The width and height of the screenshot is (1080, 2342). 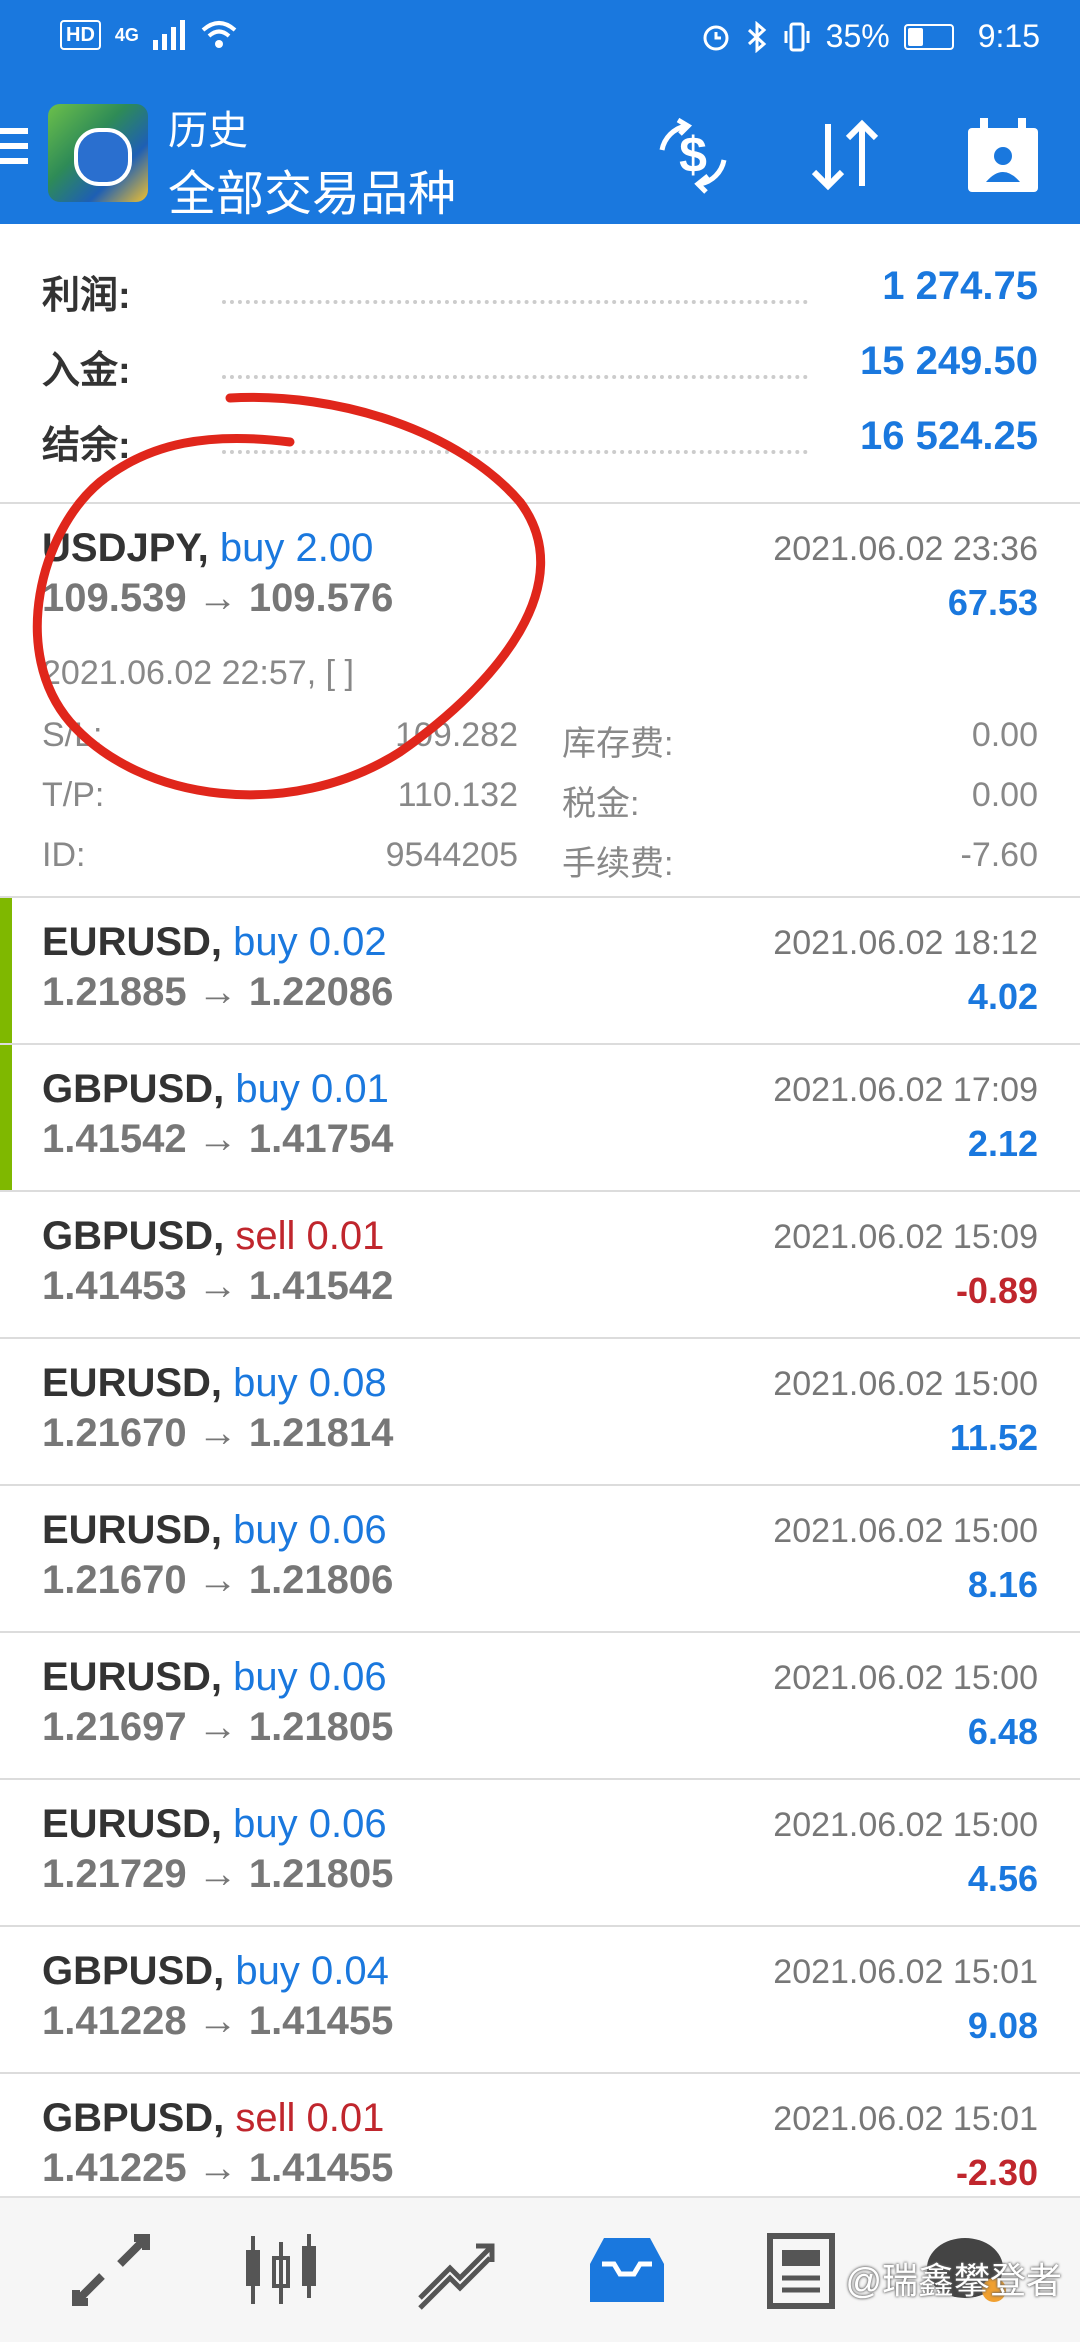 I want to click on vibrate-icon, so click(x=797, y=36).